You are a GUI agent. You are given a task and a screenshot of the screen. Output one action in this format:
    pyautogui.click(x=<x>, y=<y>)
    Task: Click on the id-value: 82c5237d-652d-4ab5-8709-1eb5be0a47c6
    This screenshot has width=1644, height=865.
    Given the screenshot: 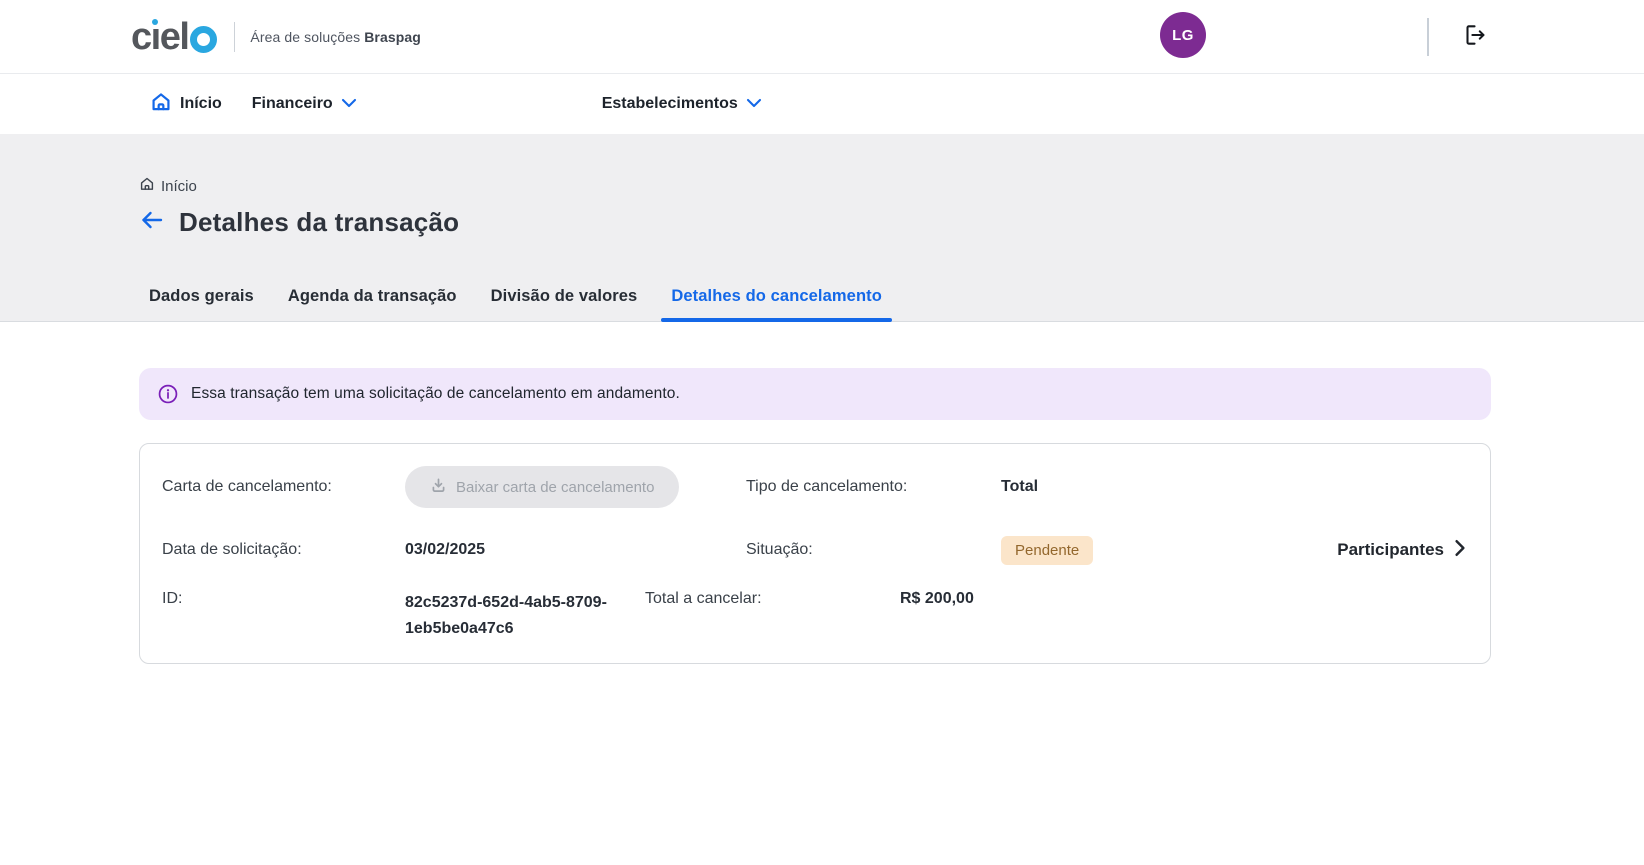 What is the action you would take?
    pyautogui.click(x=506, y=615)
    